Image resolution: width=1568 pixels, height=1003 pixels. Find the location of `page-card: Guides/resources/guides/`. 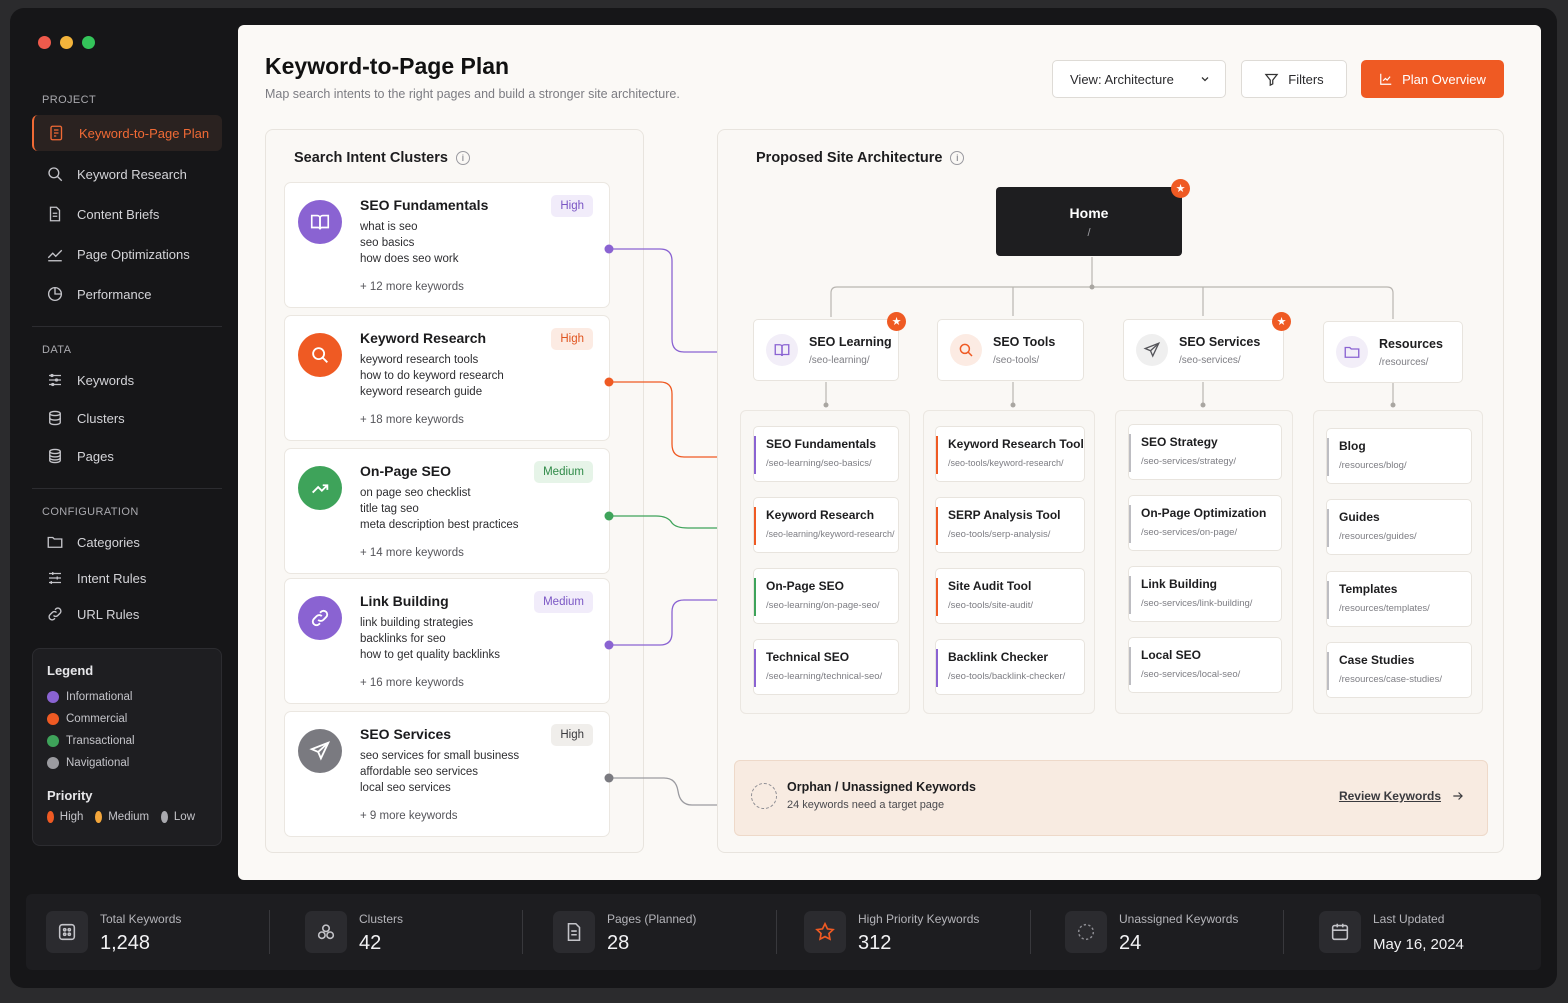

page-card: Guides/resources/guides/ is located at coordinates (1399, 527).